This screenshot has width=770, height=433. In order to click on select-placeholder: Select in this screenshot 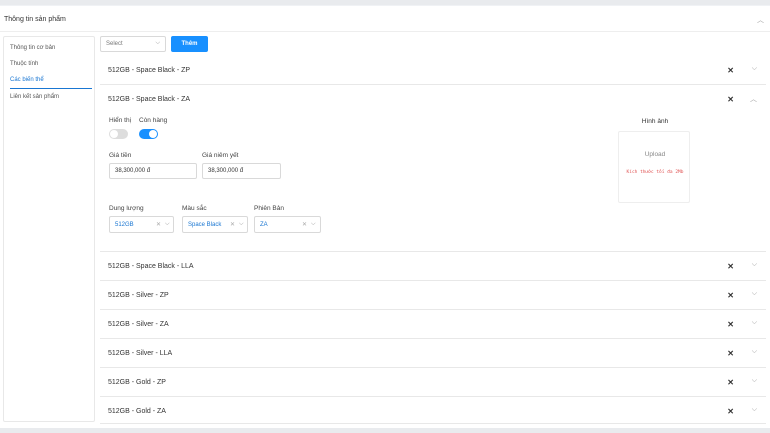, I will do `click(114, 44)`.